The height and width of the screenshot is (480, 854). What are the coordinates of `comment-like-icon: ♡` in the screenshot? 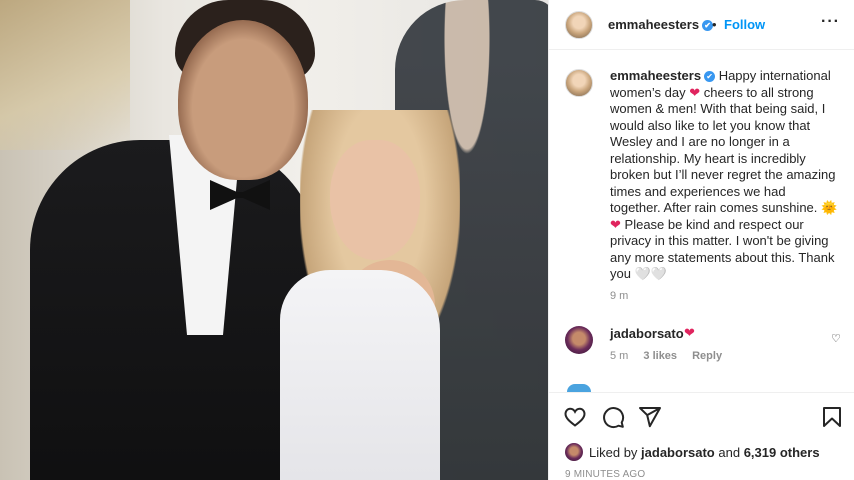 It's located at (836, 338).